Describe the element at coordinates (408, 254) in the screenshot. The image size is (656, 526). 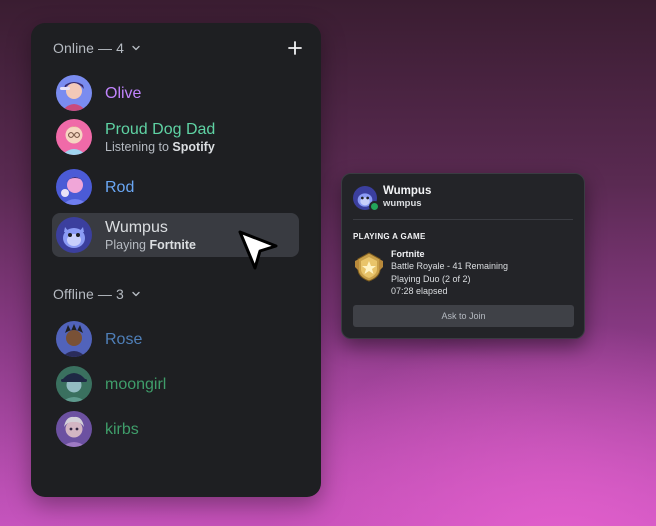
I see `game-title: Fortnite` at that location.